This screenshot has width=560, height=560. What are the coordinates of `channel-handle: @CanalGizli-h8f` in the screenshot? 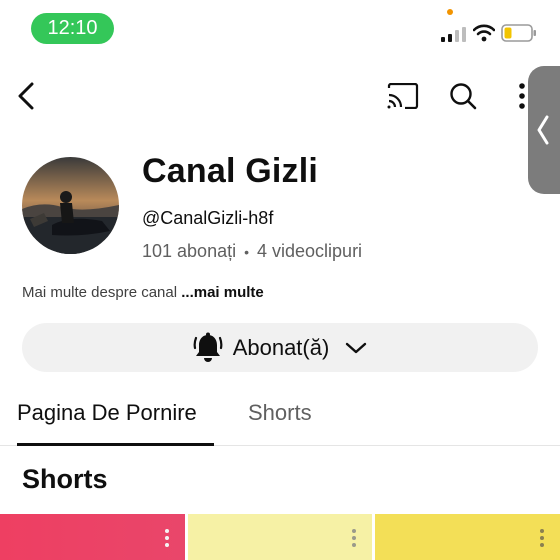 It's located at (208, 218).